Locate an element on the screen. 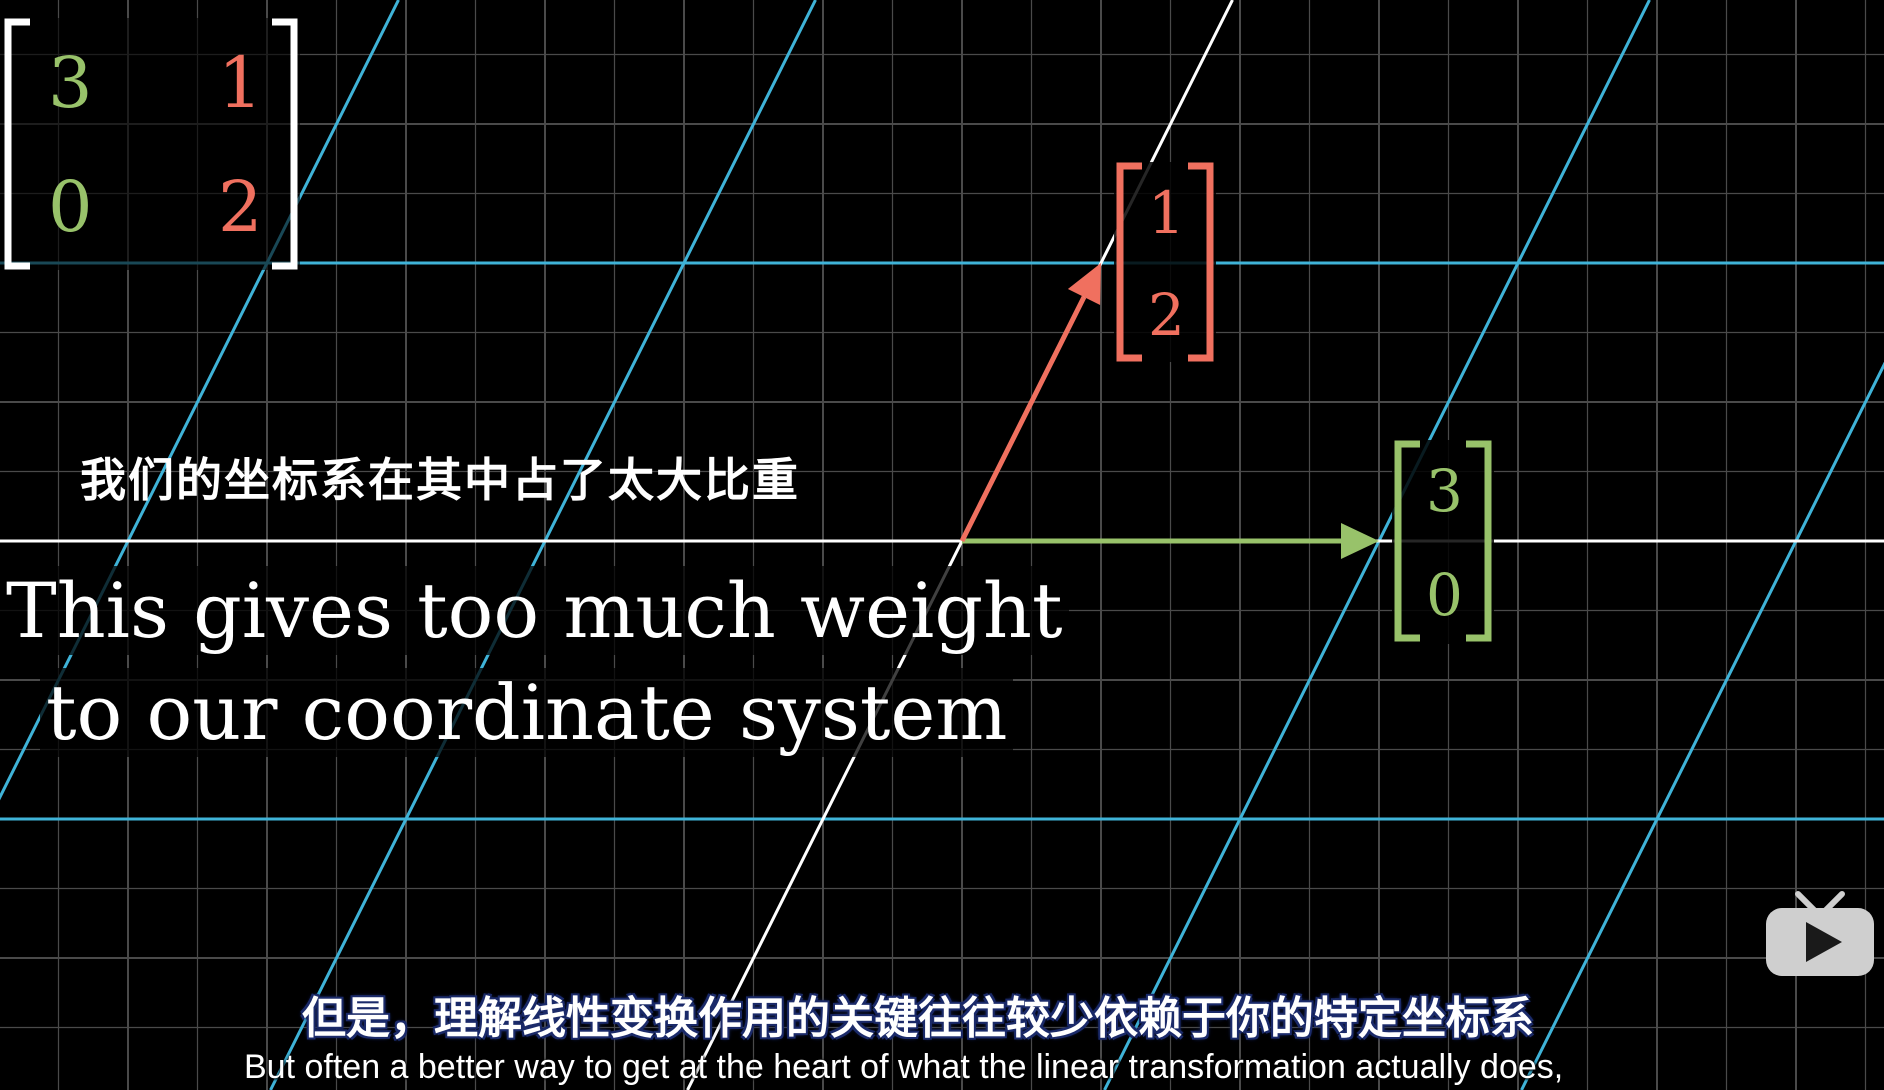  subtitle-chinese: 但是，理解线性变换作用的关键往往较少依赖于你的特定坐标系 is located at coordinates (918, 1018).